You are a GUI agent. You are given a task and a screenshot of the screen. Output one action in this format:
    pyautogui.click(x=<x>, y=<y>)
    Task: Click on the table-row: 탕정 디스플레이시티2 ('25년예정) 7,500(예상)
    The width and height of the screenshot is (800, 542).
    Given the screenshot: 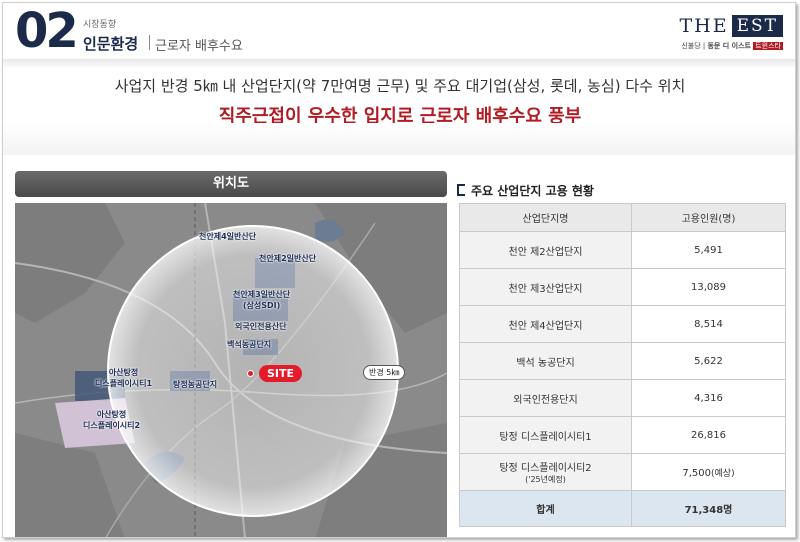 What is the action you would take?
    pyautogui.click(x=622, y=472)
    